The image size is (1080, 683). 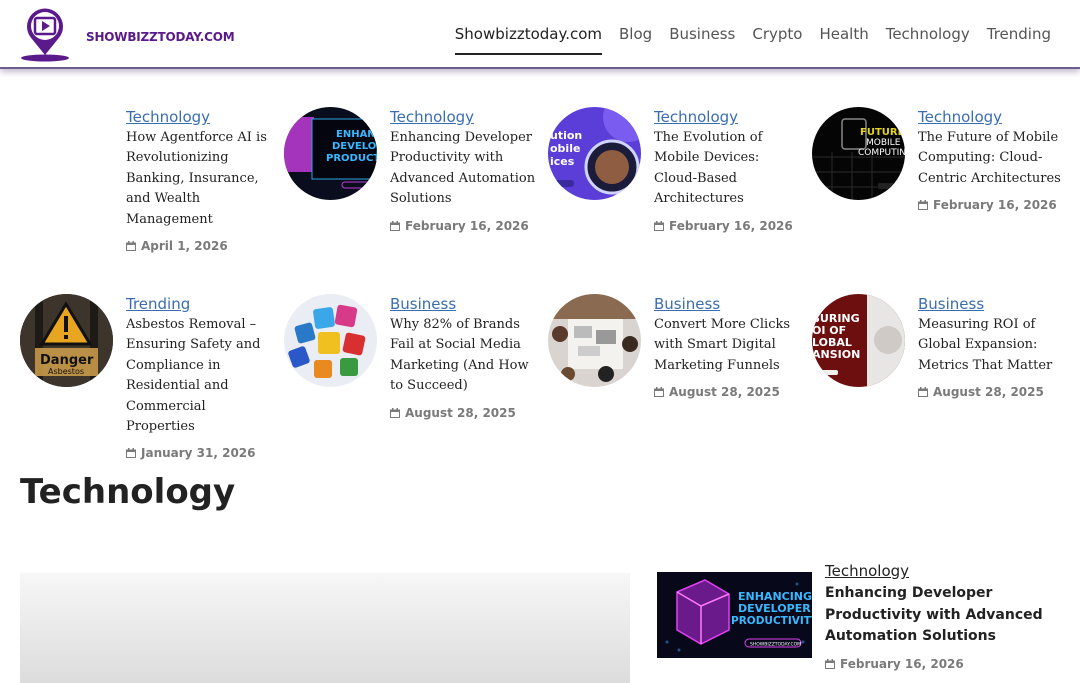 I want to click on post-thumbnail: SURING OI OF LOBAL ANSION, so click(x=858, y=340).